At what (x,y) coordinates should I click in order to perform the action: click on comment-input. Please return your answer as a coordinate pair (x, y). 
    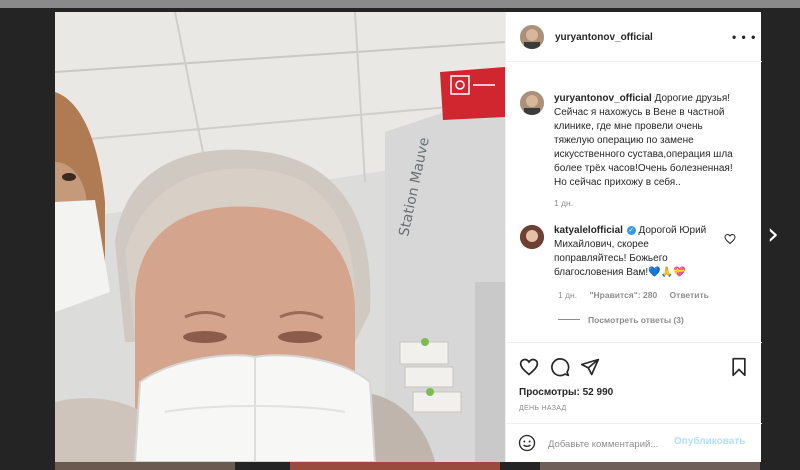
    Looking at the image, I should click on (613, 444).